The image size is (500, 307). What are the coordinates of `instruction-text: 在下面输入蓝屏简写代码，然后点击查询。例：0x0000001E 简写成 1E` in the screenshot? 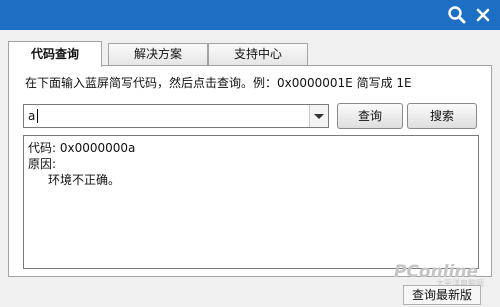 It's located at (218, 83).